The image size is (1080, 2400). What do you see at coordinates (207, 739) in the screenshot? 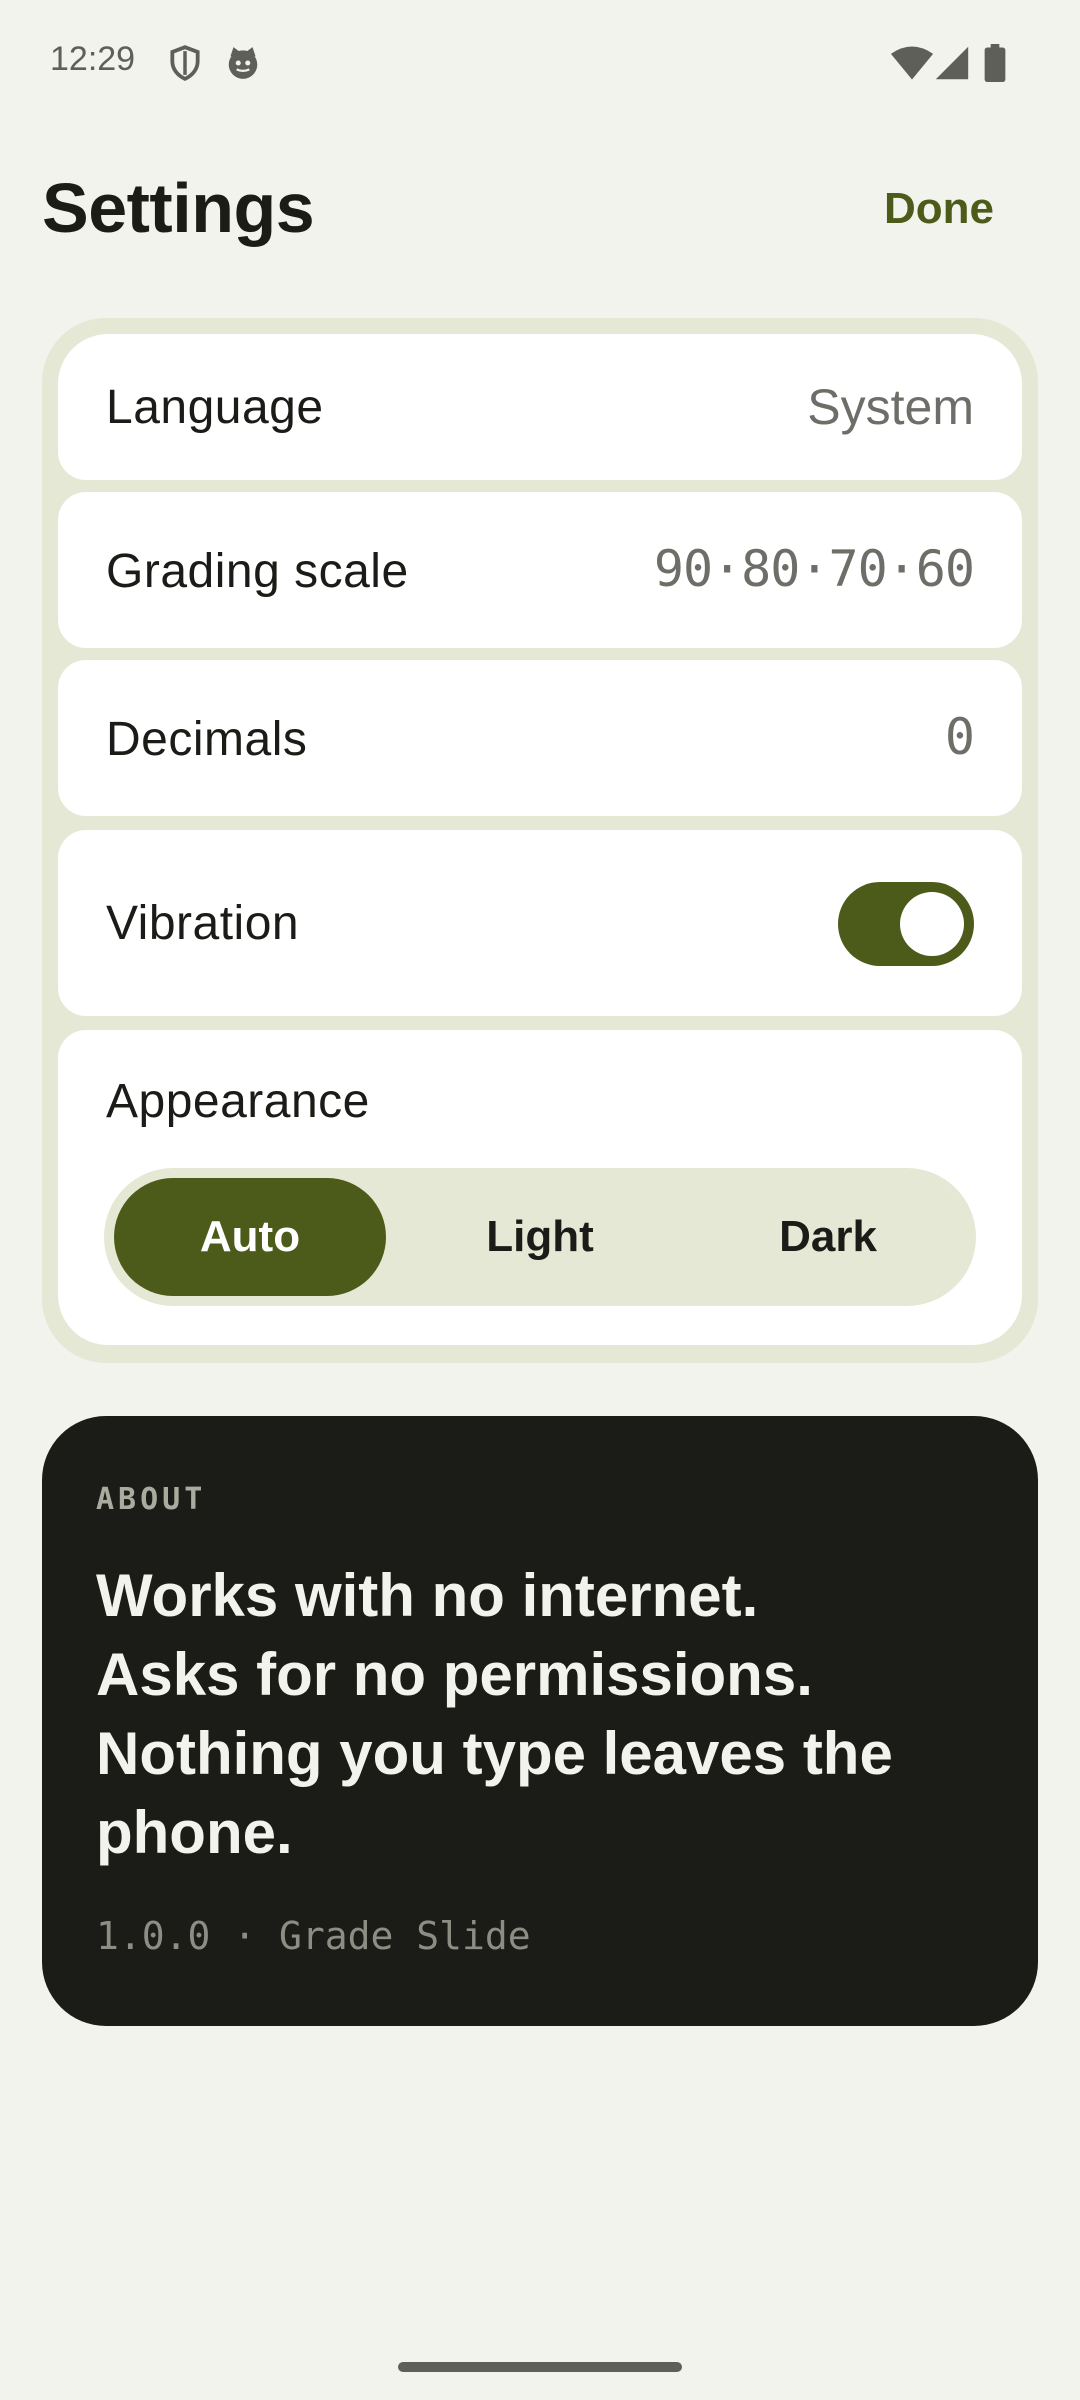
I see `decimals-label: Decimals` at bounding box center [207, 739].